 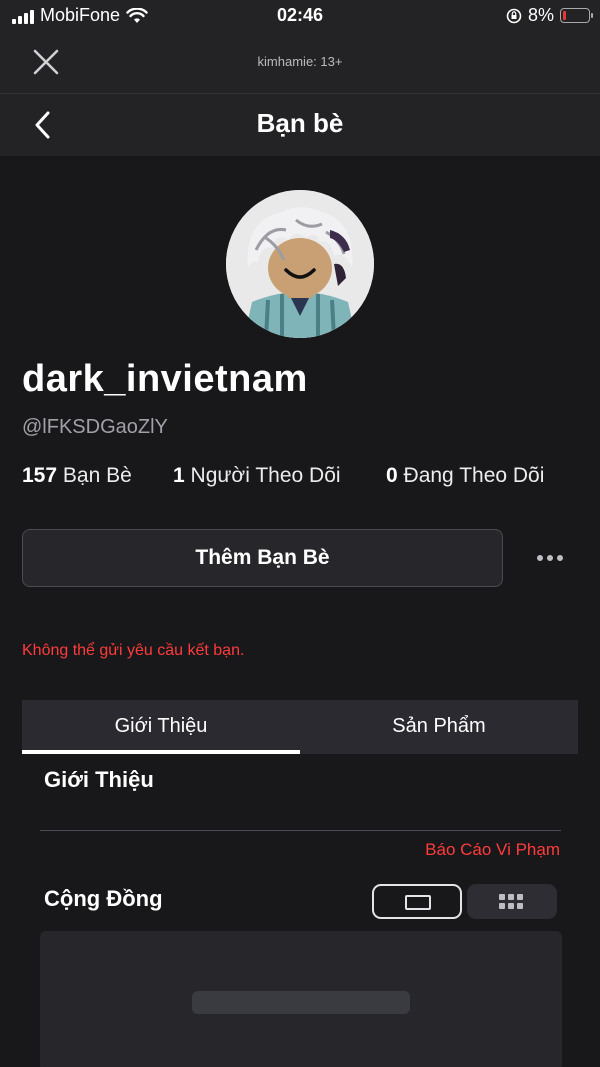 I want to click on community-card, so click(x=301, y=999).